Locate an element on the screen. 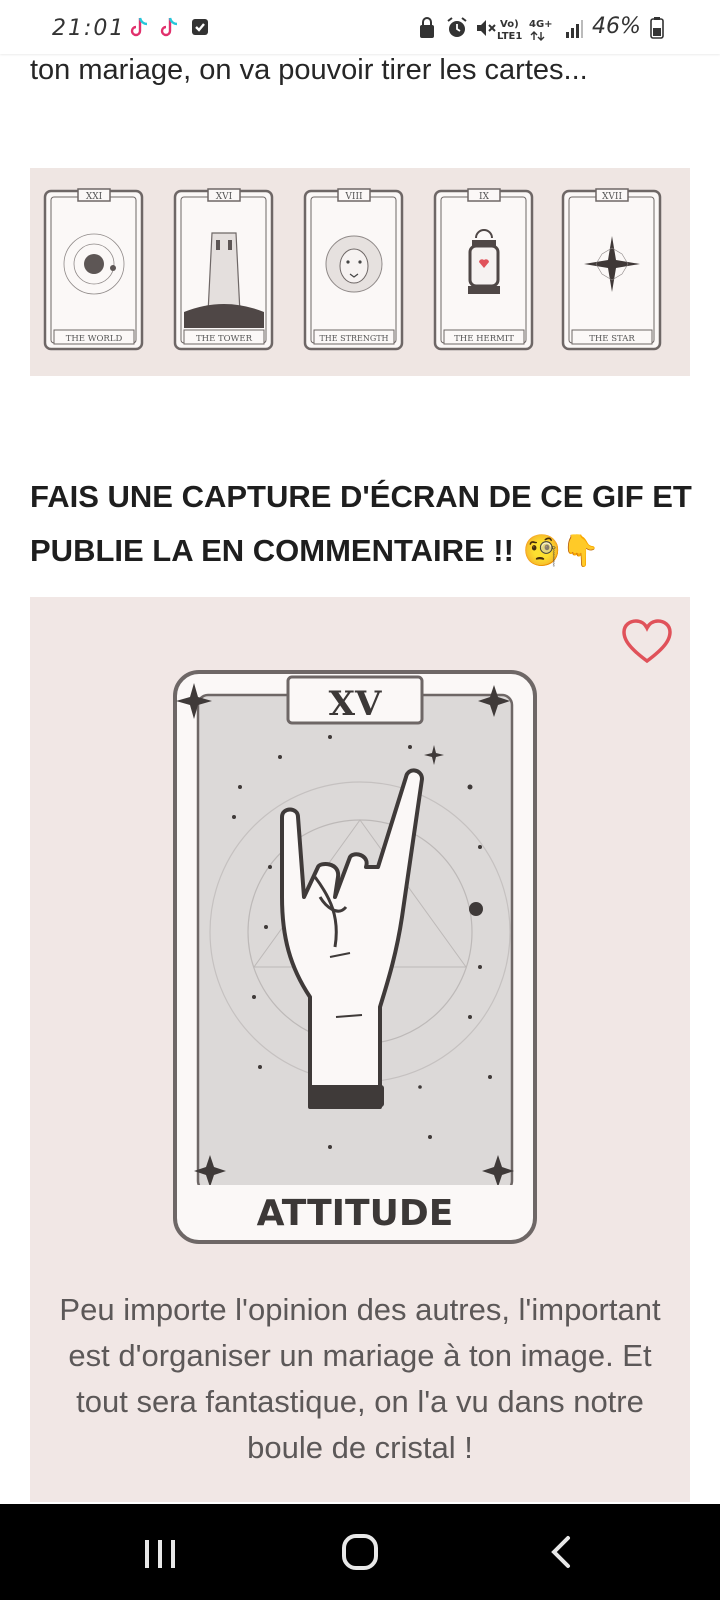 The width and height of the screenshot is (720, 1600). network-bottom: LTE1 is located at coordinates (510, 36).